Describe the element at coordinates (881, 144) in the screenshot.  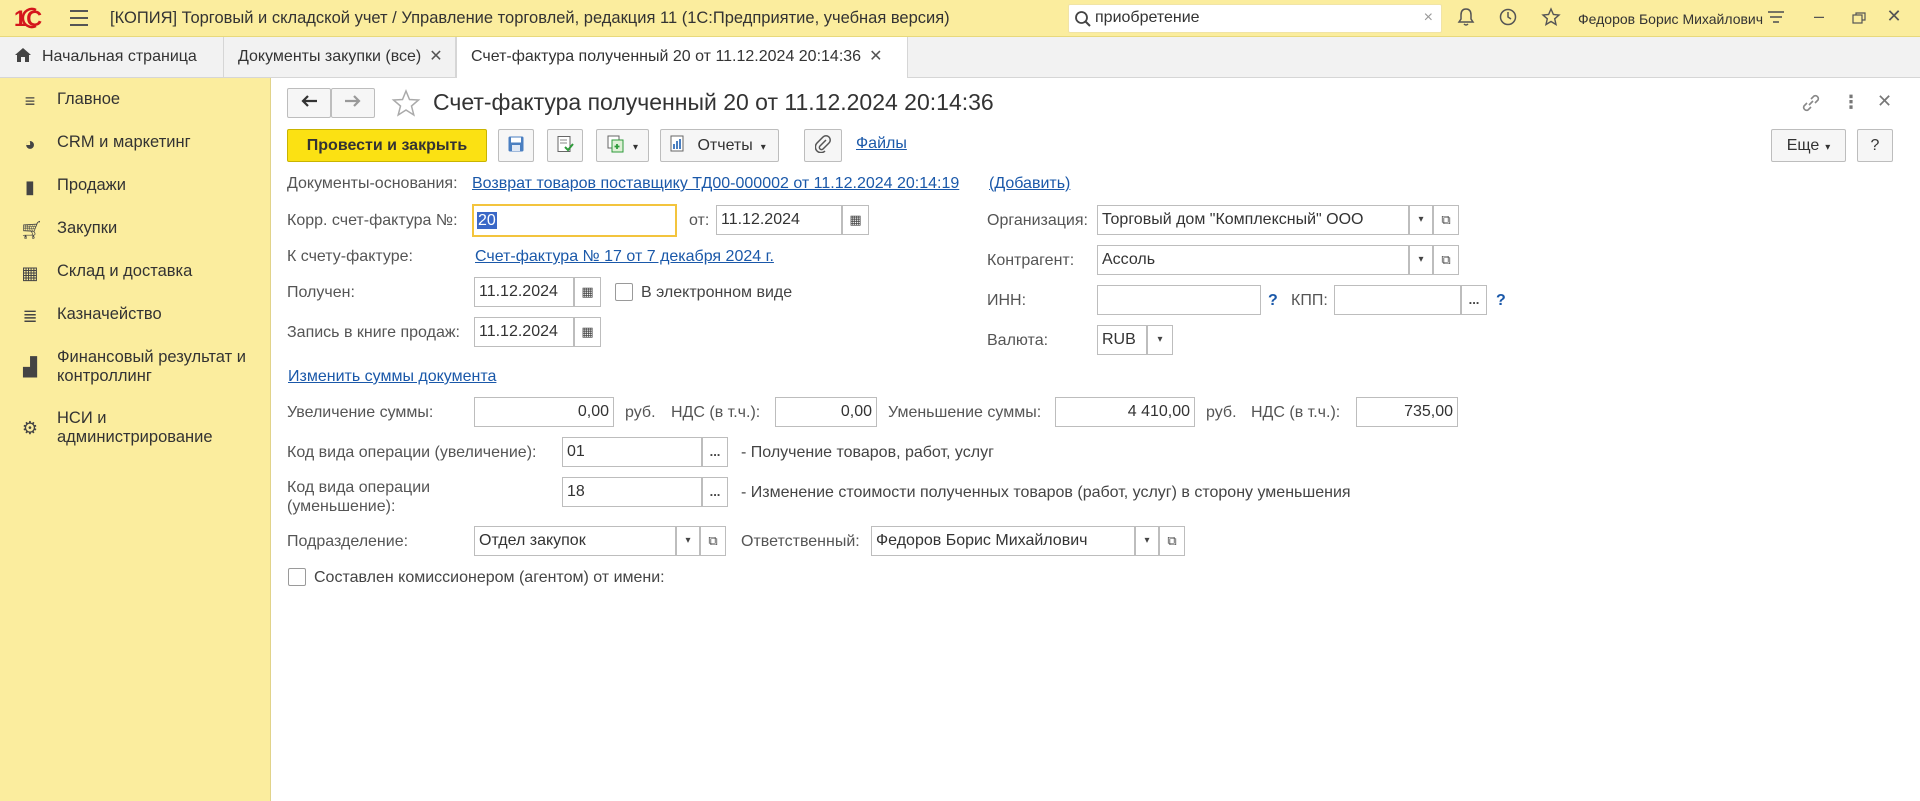
I see `files-link: Файлы` at that location.